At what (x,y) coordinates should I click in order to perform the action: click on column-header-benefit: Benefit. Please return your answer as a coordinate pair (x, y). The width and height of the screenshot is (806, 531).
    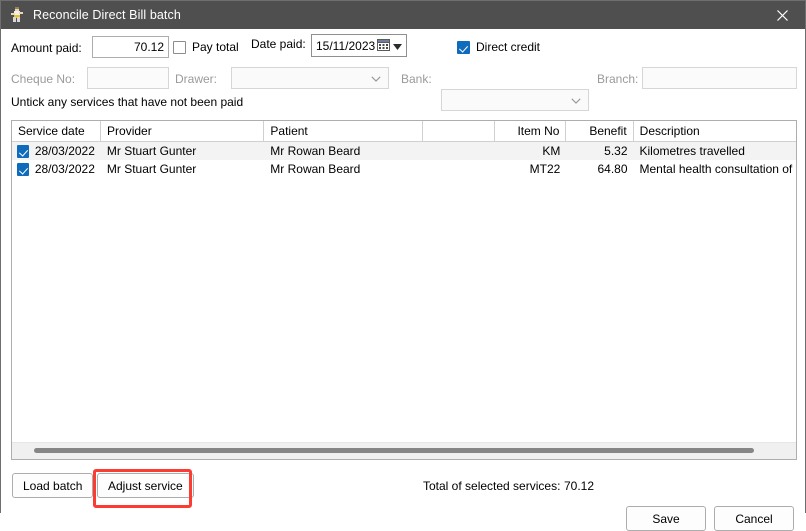
    Looking at the image, I should click on (600, 131).